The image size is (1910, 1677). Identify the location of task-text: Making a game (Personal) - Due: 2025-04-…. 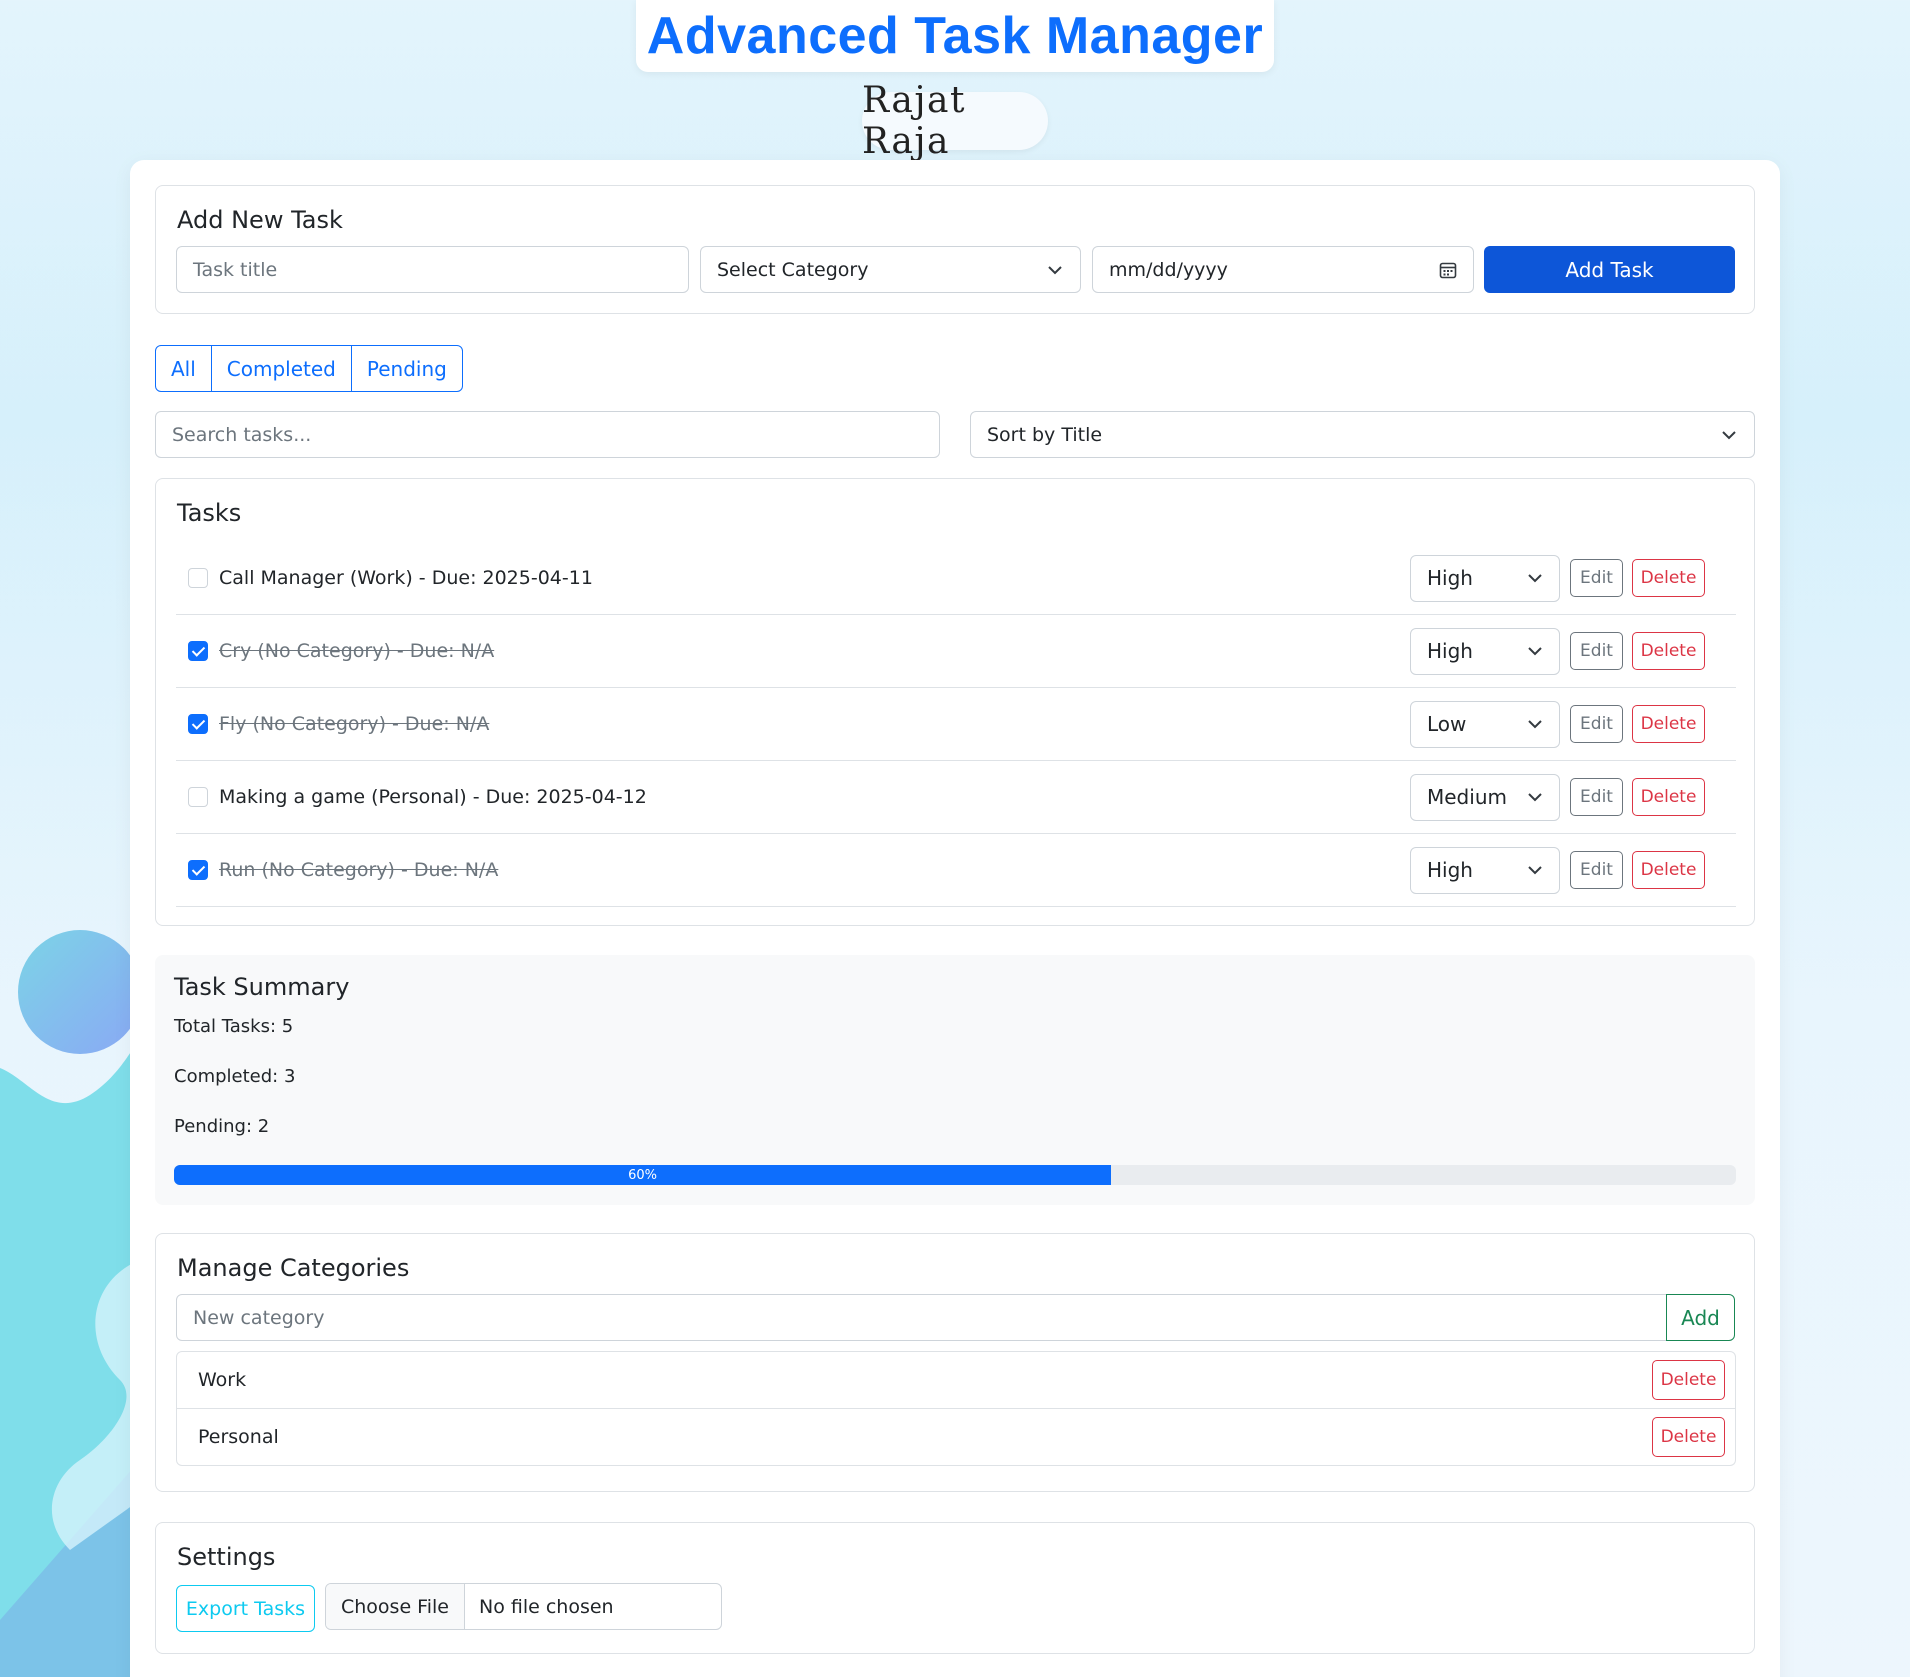
(433, 797).